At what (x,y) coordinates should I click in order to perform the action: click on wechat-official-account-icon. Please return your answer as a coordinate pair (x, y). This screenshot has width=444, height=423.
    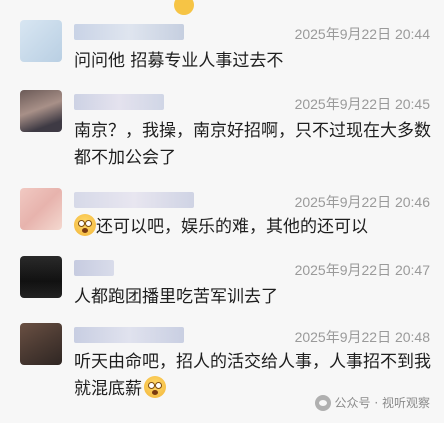
    Looking at the image, I should click on (322, 402).